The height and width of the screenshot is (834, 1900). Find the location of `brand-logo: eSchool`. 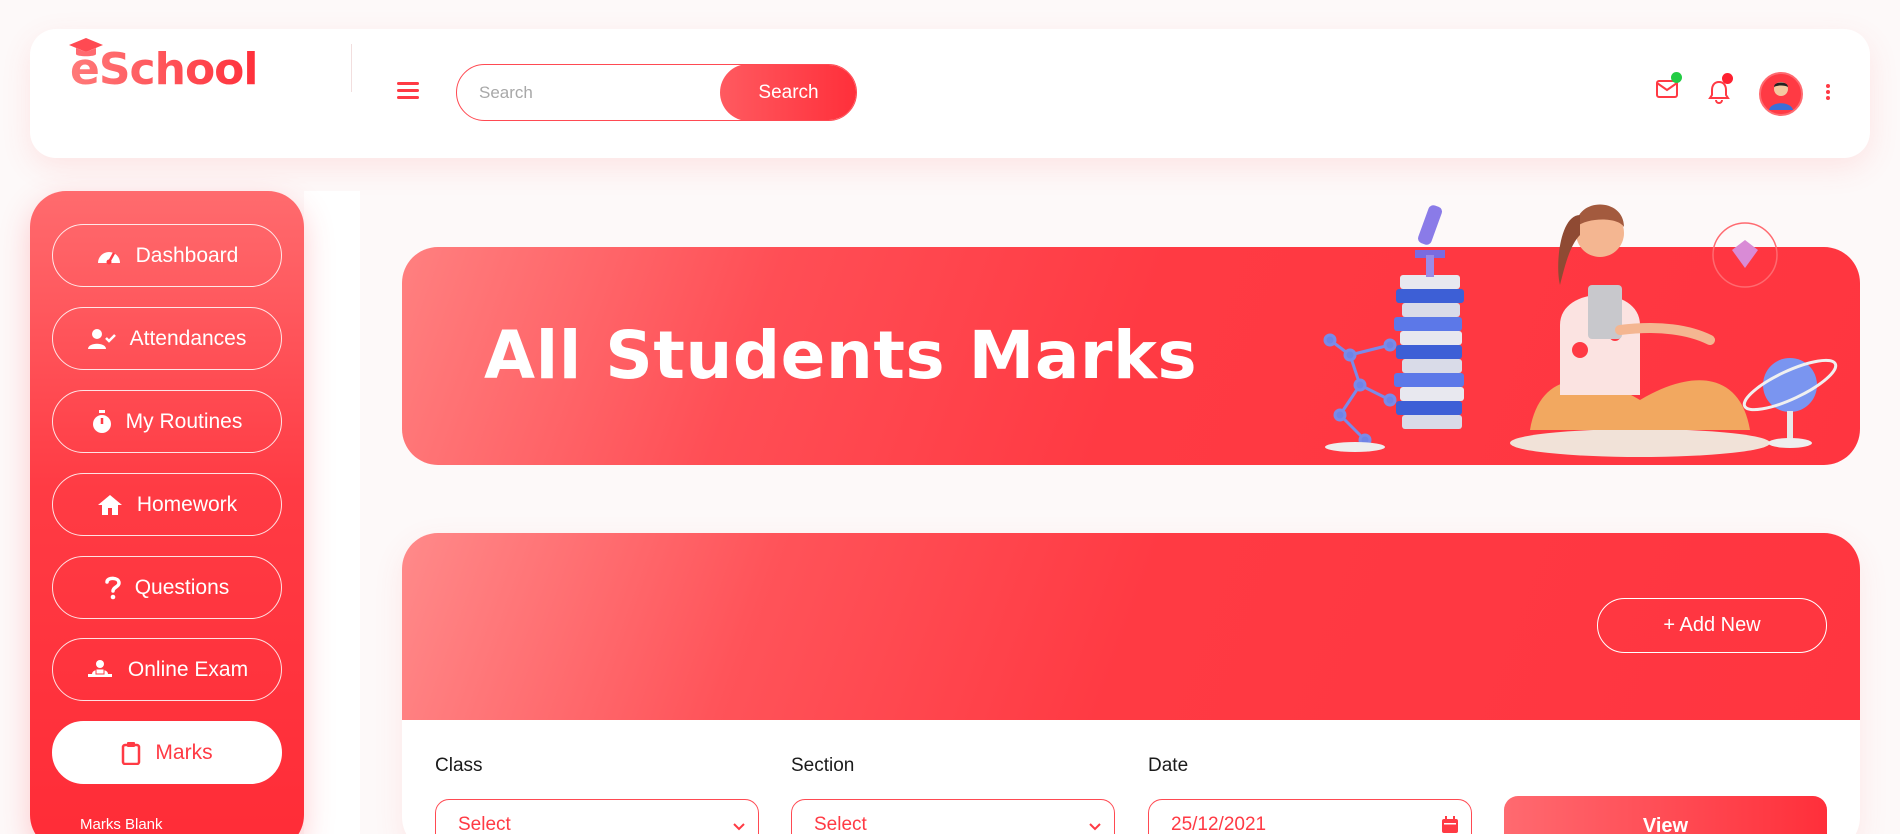

brand-logo: eSchool is located at coordinates (149, 69).